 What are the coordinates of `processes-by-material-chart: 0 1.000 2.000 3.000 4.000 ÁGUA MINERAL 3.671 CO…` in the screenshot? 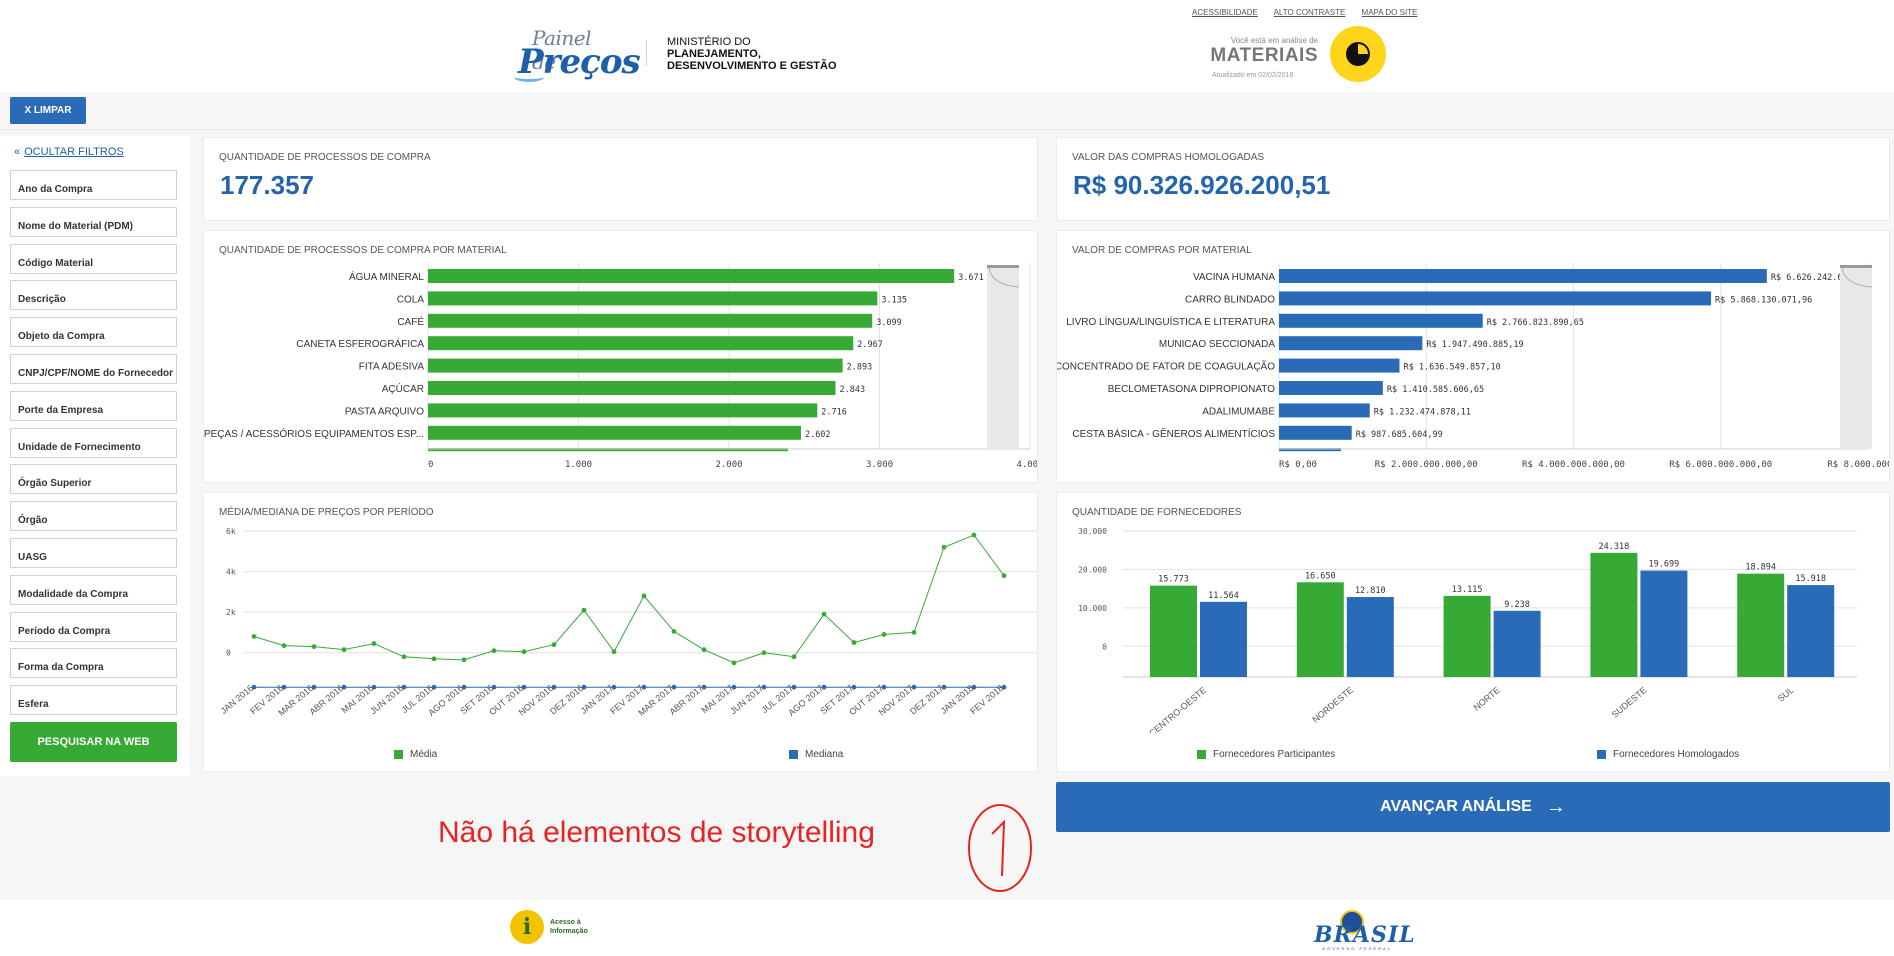 It's located at (620, 356).